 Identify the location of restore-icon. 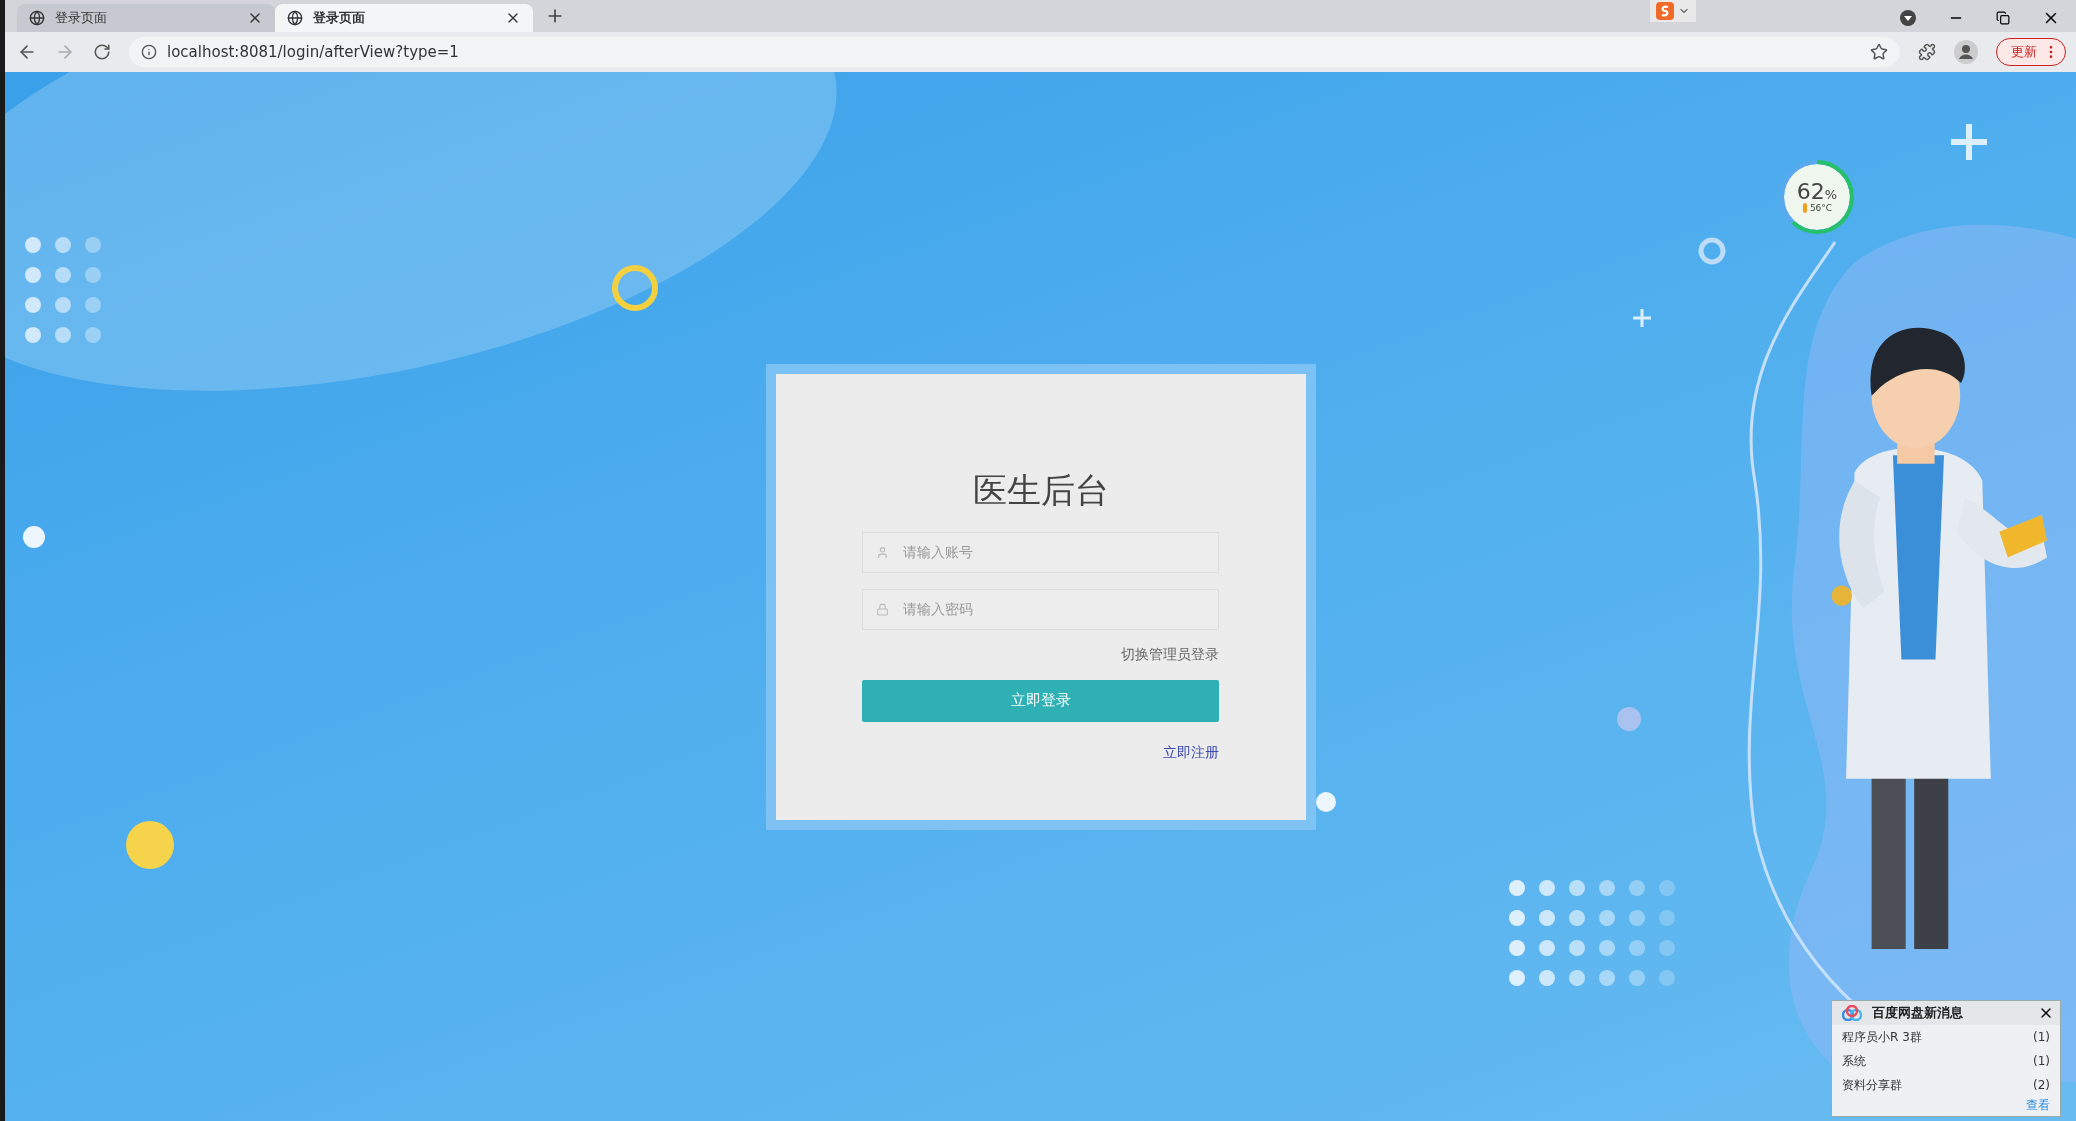
(2003, 18).